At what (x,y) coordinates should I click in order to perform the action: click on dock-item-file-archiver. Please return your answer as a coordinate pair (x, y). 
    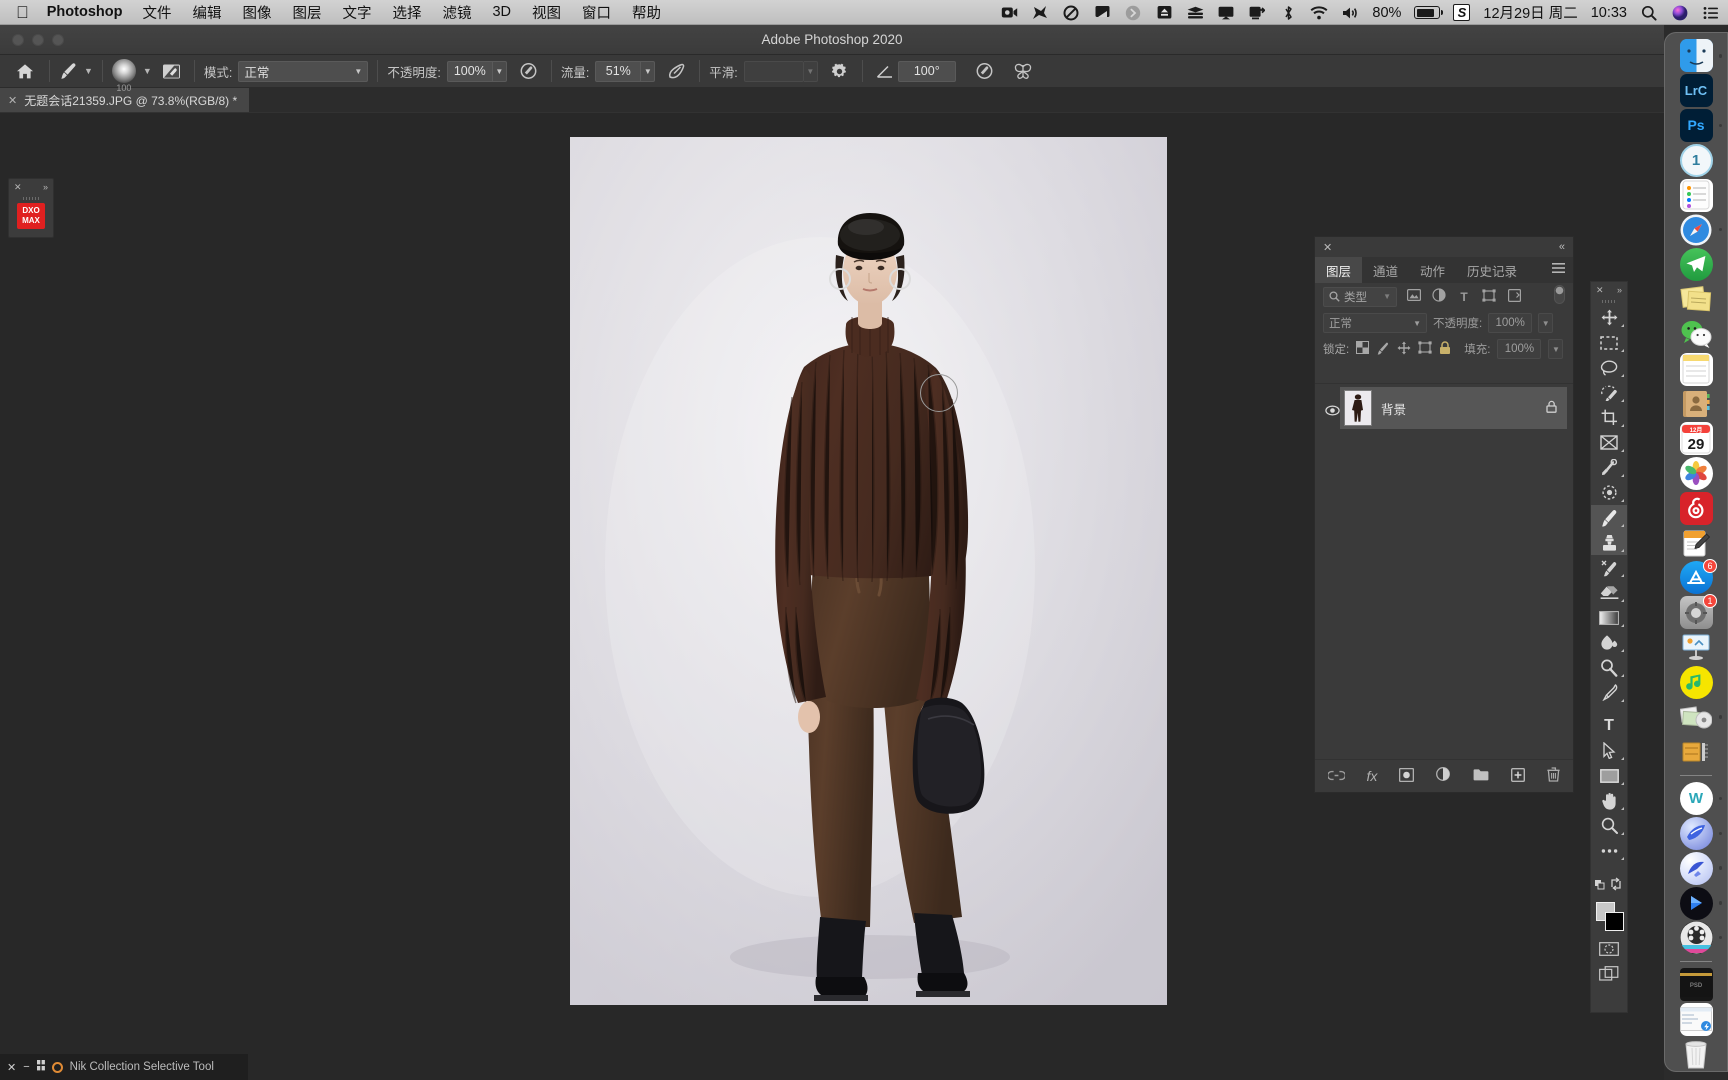
    Looking at the image, I should click on (1696, 752).